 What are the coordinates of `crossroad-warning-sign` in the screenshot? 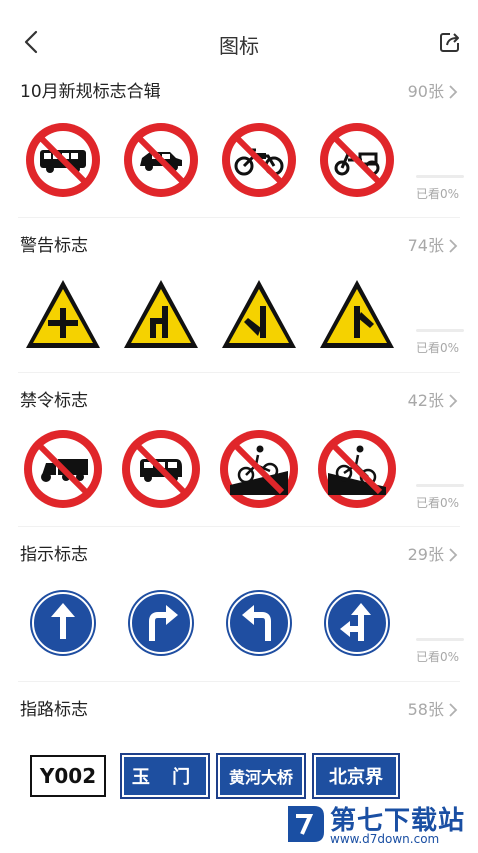 It's located at (63, 314).